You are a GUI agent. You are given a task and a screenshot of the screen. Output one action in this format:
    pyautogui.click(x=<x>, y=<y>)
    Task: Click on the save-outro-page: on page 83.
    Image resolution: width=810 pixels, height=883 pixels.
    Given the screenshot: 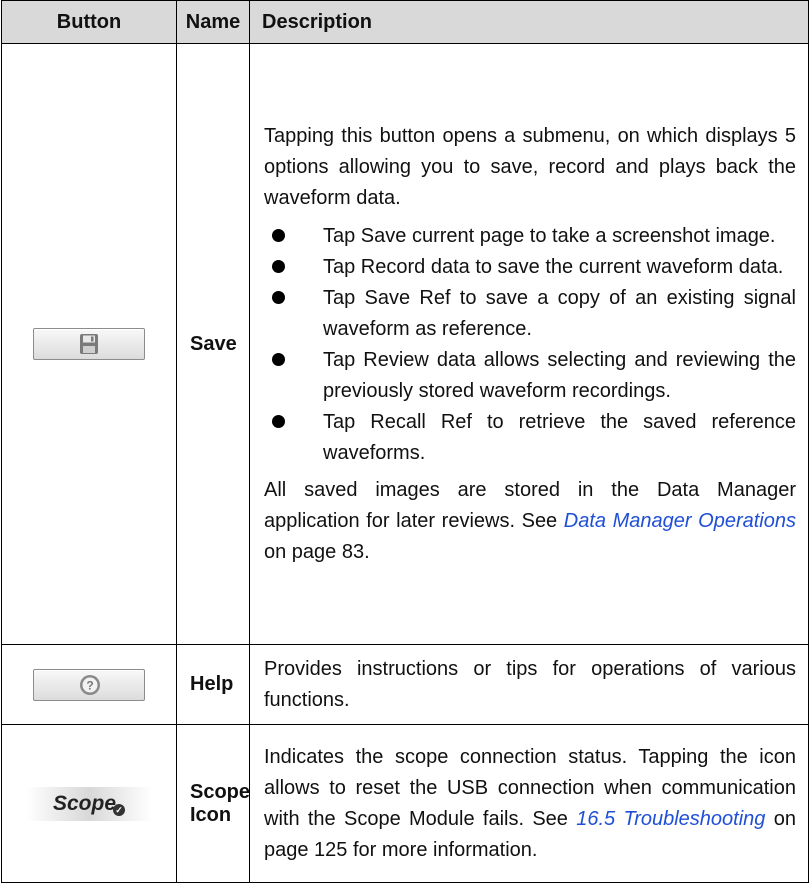 What is the action you would take?
    pyautogui.click(x=317, y=551)
    